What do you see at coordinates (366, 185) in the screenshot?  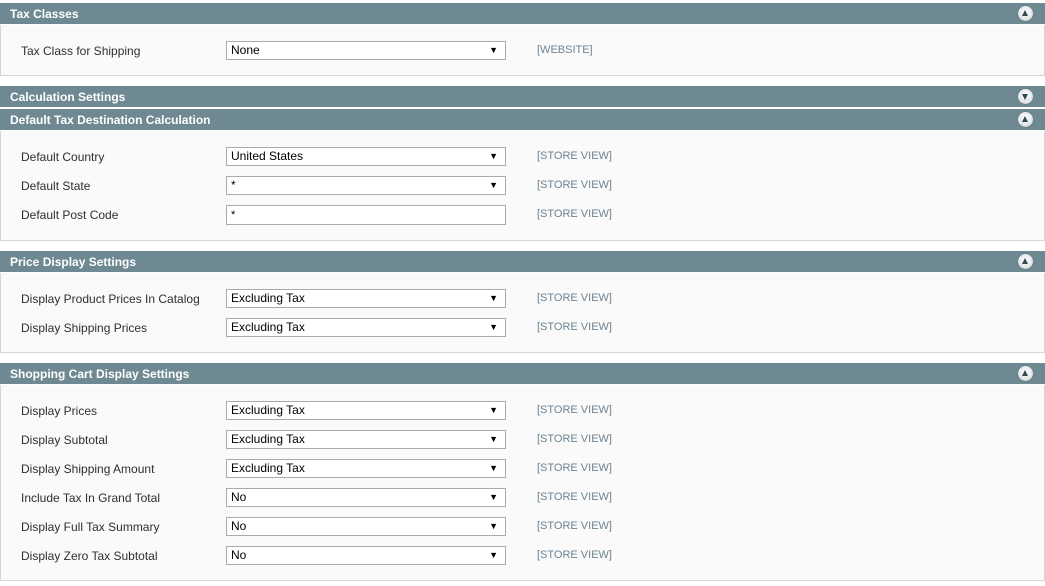 I see `default-state-select: * ▼` at bounding box center [366, 185].